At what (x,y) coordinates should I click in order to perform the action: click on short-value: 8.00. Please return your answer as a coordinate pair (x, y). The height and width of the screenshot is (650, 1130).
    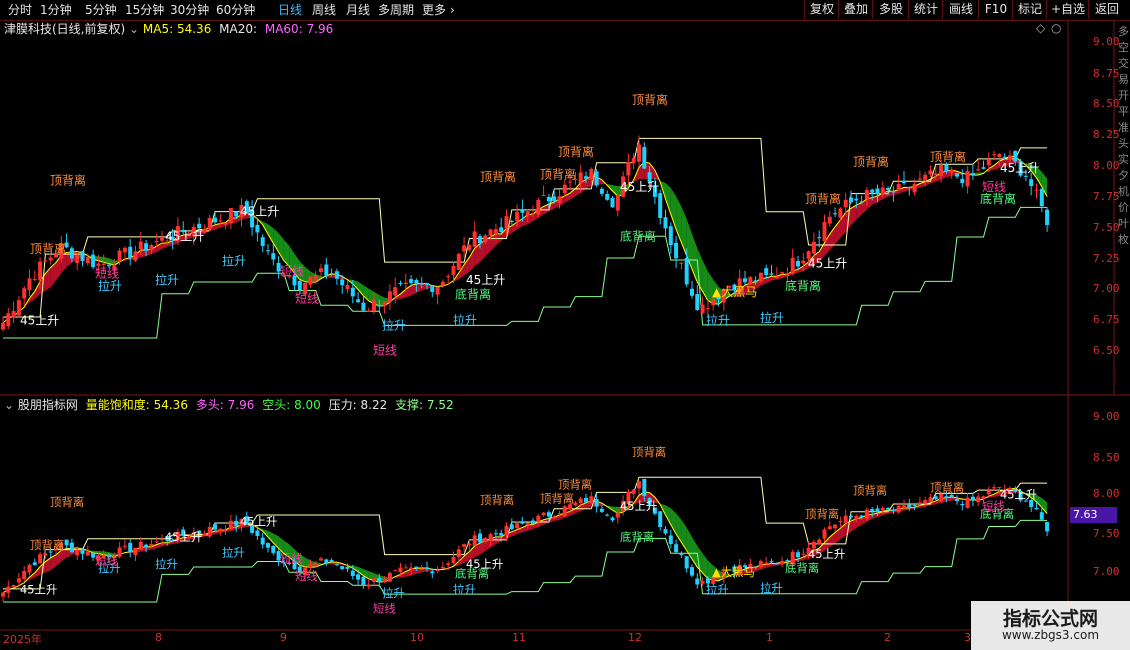
    Looking at the image, I should click on (307, 405).